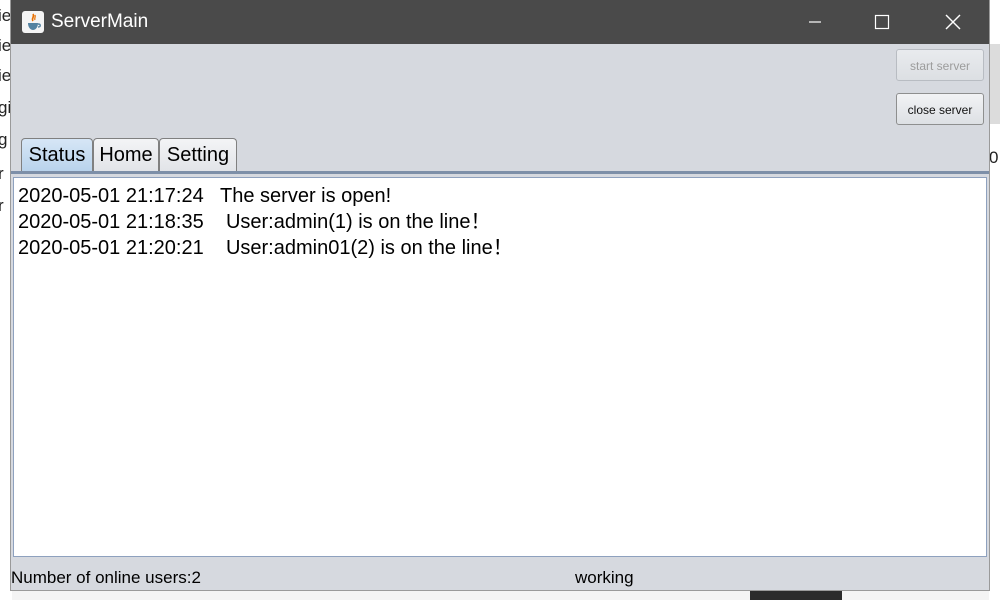 The image size is (1000, 600). I want to click on server-state: working, so click(604, 577).